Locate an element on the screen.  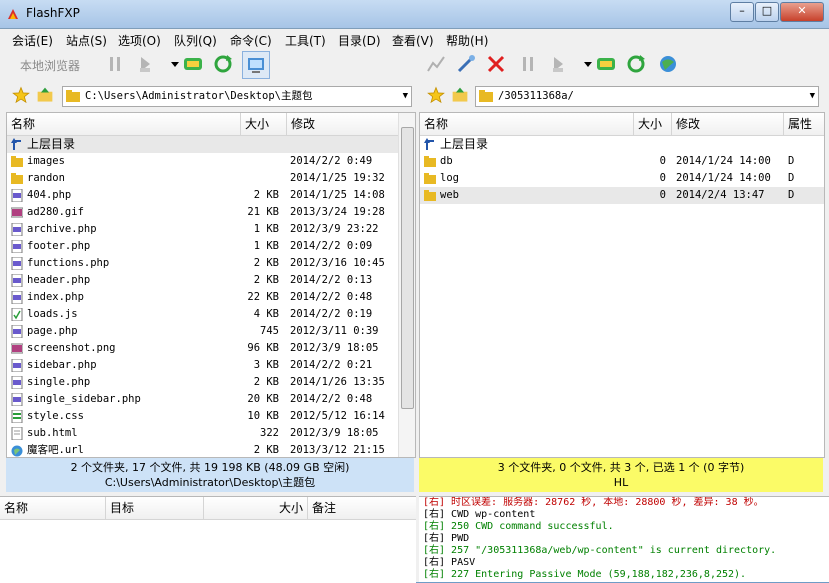
menu-options: 选项(O) is located at coordinates (139, 40).